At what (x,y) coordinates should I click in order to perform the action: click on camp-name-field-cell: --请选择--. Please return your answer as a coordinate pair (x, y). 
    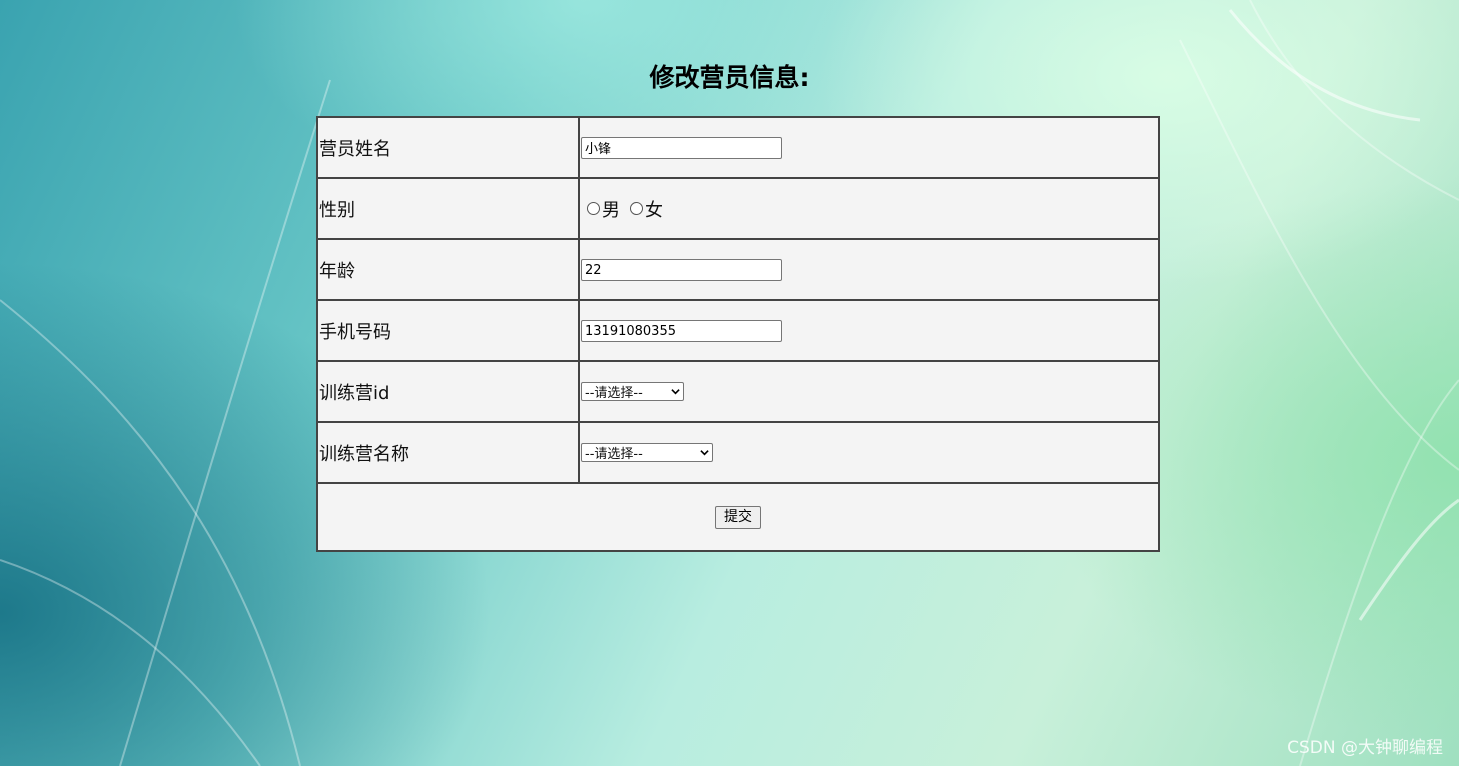
    Looking at the image, I should click on (869, 452).